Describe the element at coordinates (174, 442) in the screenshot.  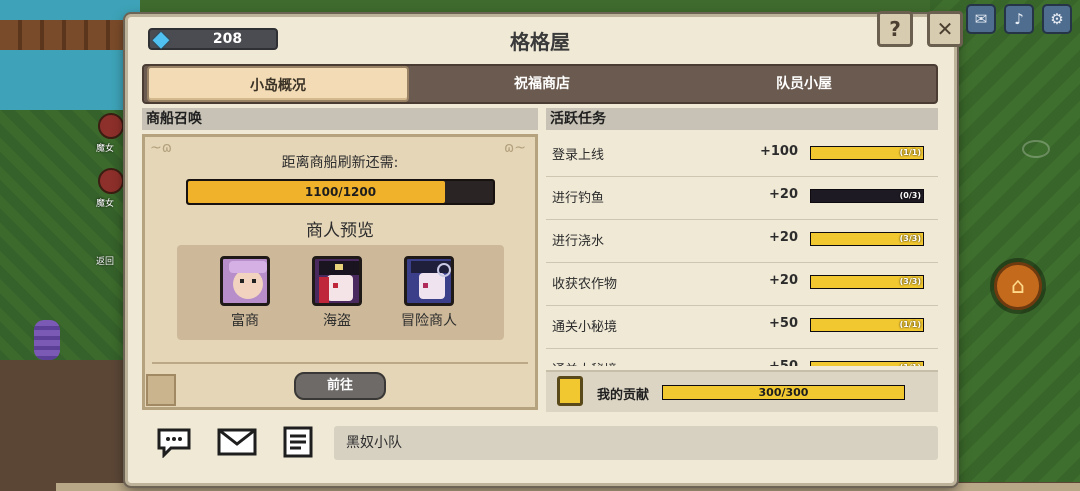
I see `chat-bubble-icon` at that location.